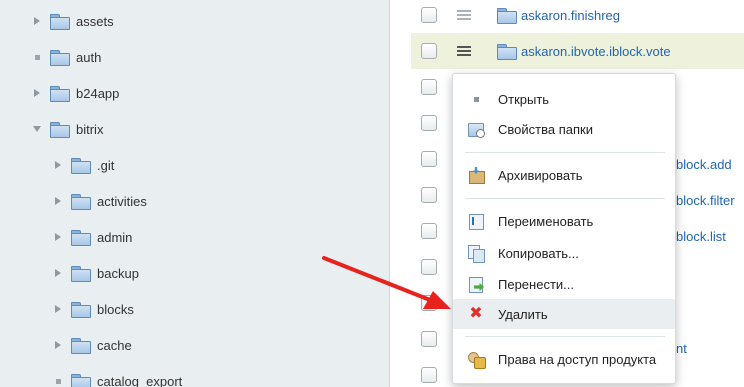 The width and height of the screenshot is (744, 387). What do you see at coordinates (524, 99) in the screenshot?
I see `menu-item-label: Открыть` at bounding box center [524, 99].